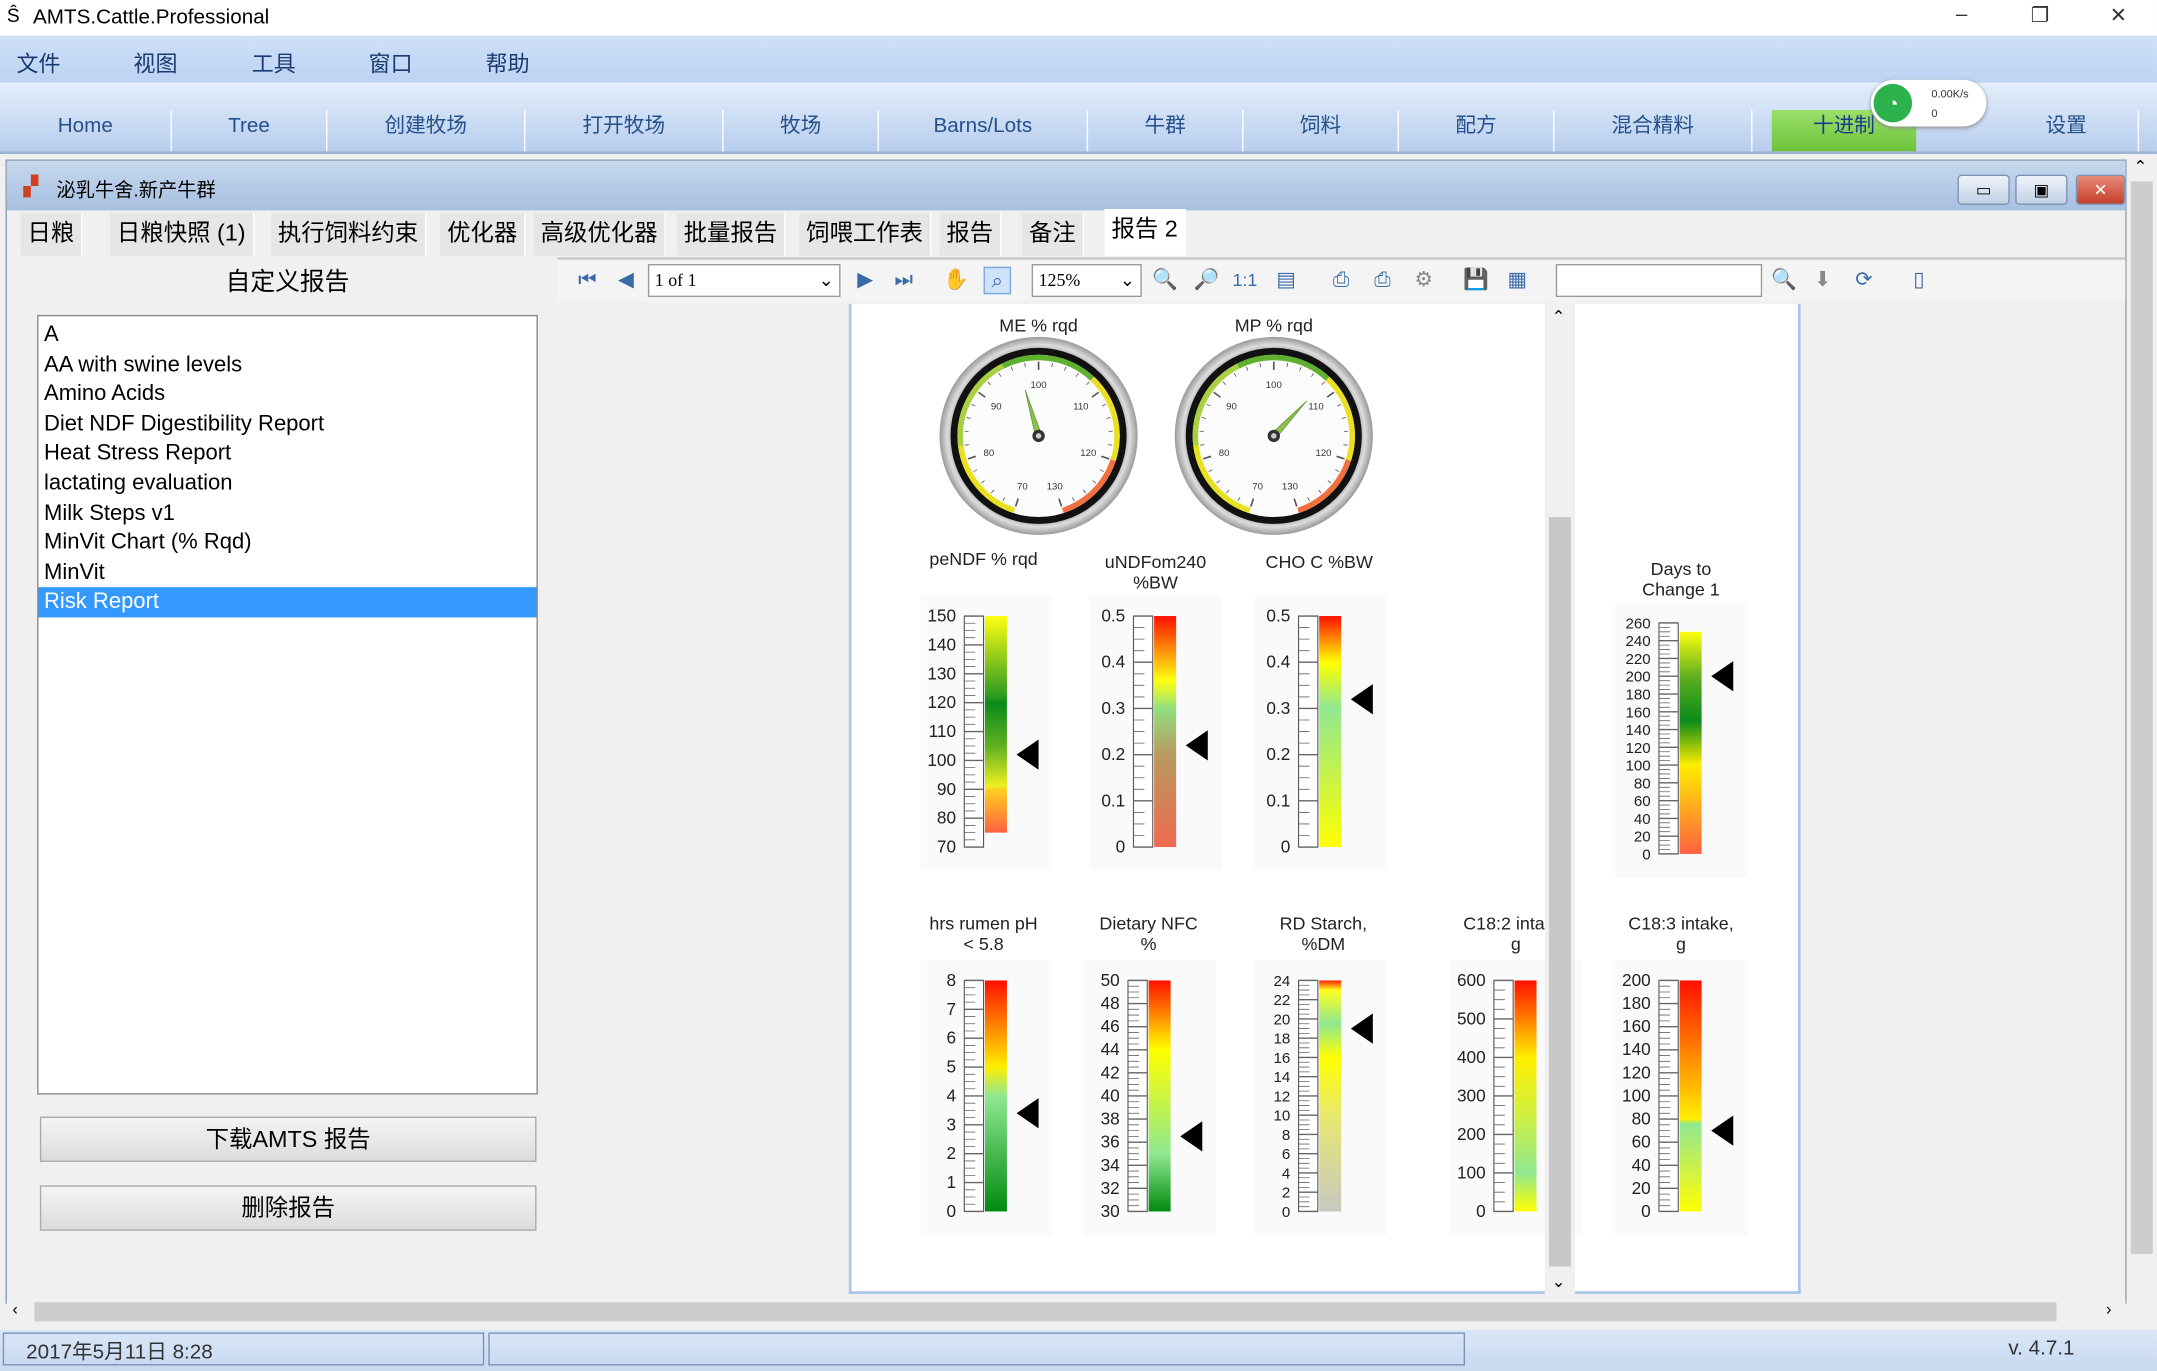 The height and width of the screenshot is (1371, 2157). I want to click on scale-label: 0, so click(1646, 854).